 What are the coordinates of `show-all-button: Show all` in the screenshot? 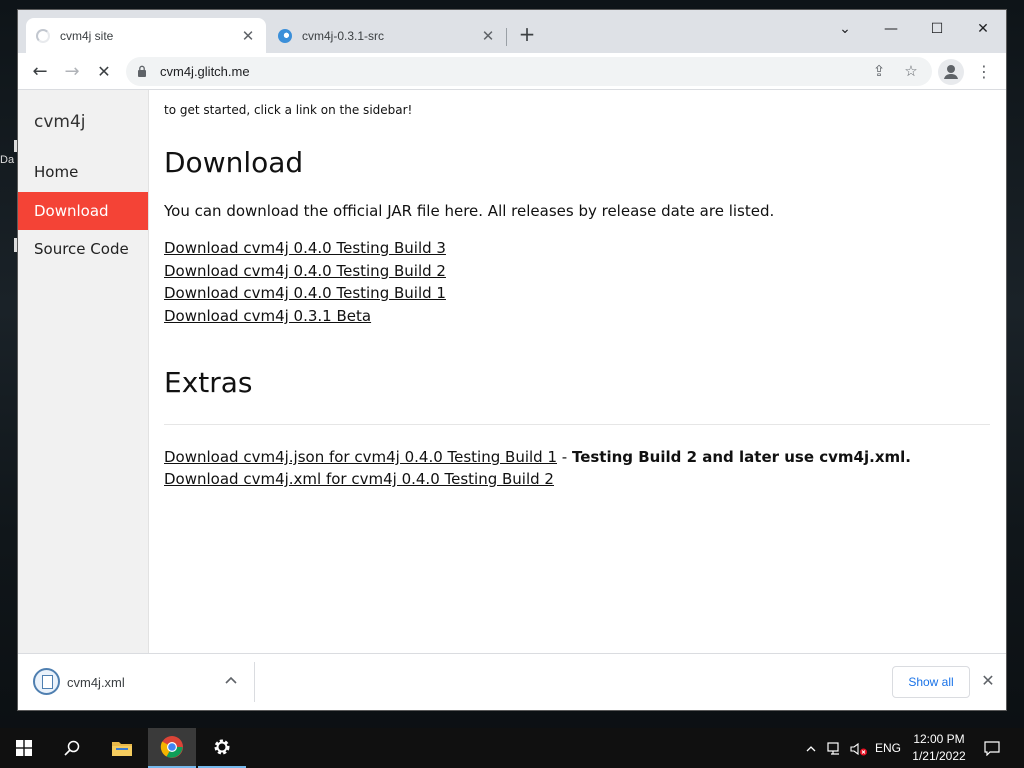 It's located at (931, 682).